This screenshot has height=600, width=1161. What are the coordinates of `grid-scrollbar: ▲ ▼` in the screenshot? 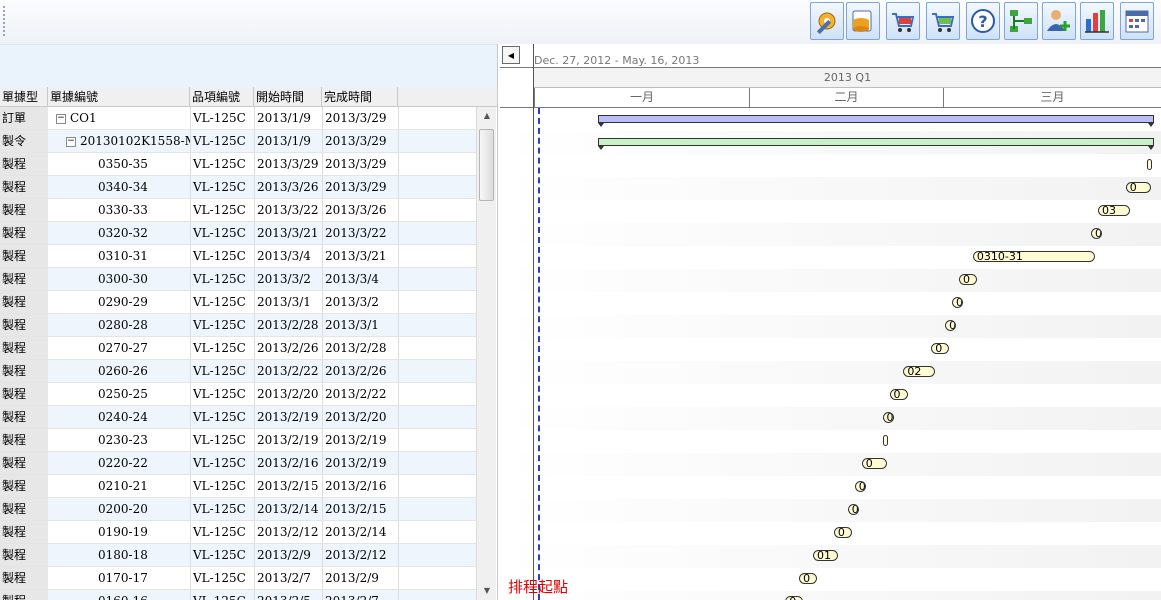 It's located at (486, 353).